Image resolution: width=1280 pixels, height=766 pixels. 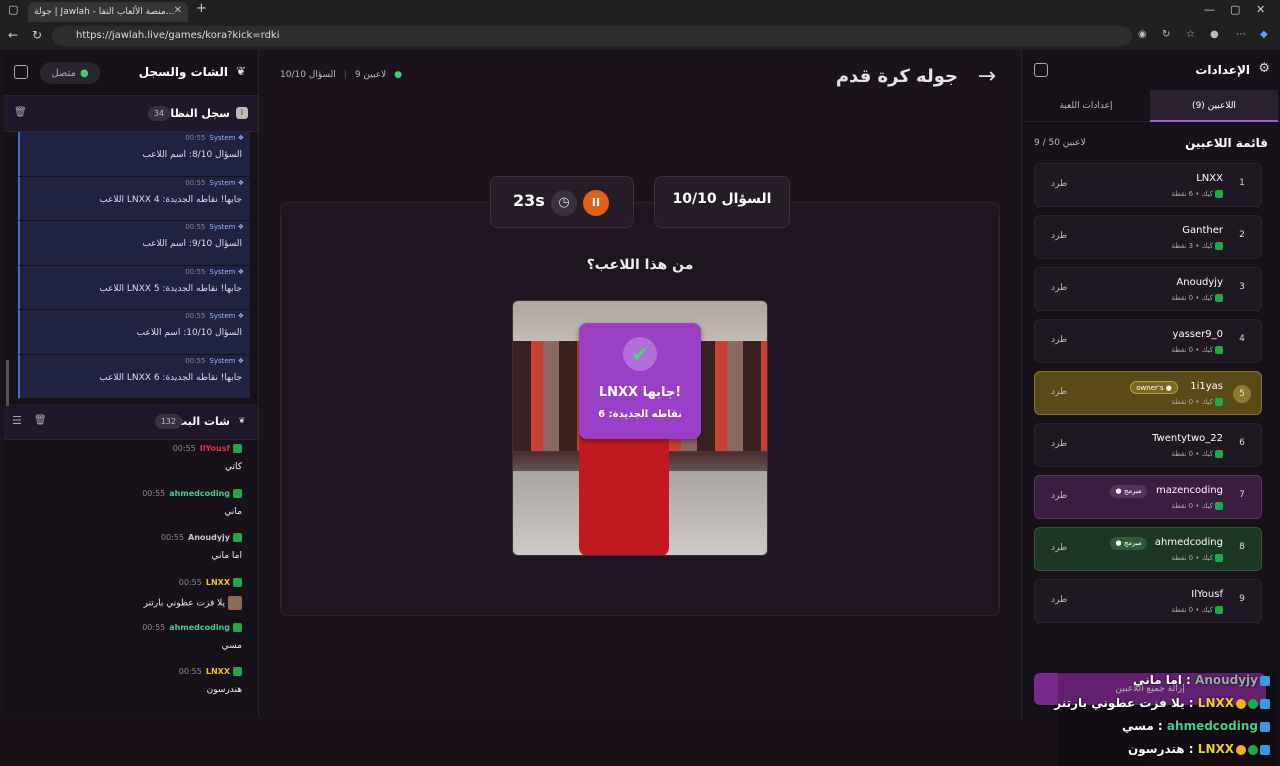 What do you see at coordinates (1222, 70) in the screenshot?
I see `settings-title: الإعدادات` at bounding box center [1222, 70].